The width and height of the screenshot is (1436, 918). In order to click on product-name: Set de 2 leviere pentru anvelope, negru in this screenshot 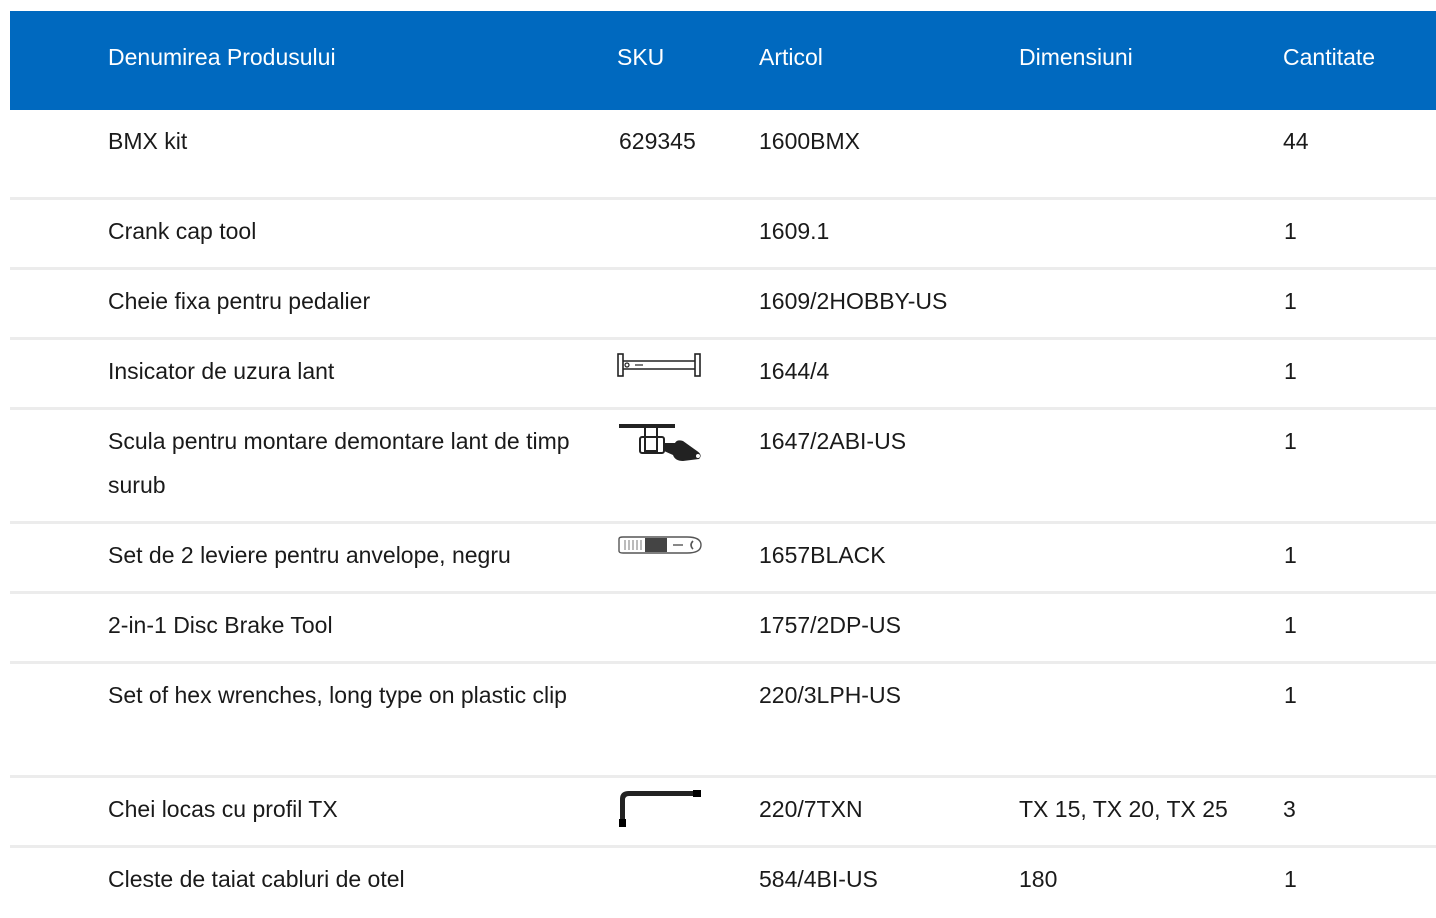, I will do `click(343, 555)`.